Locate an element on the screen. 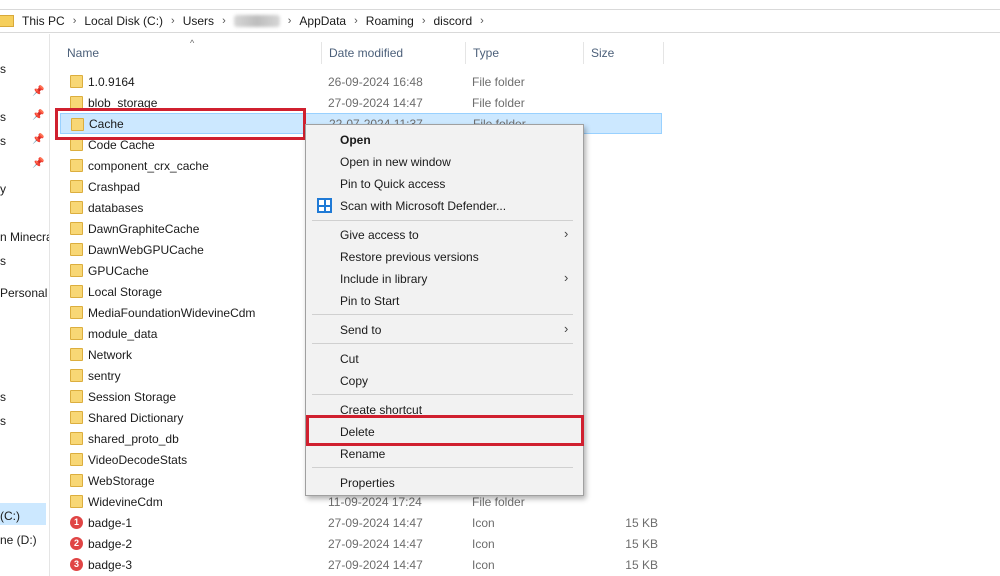 The width and height of the screenshot is (1000, 576). file-name: Cache is located at coordinates (106, 123).